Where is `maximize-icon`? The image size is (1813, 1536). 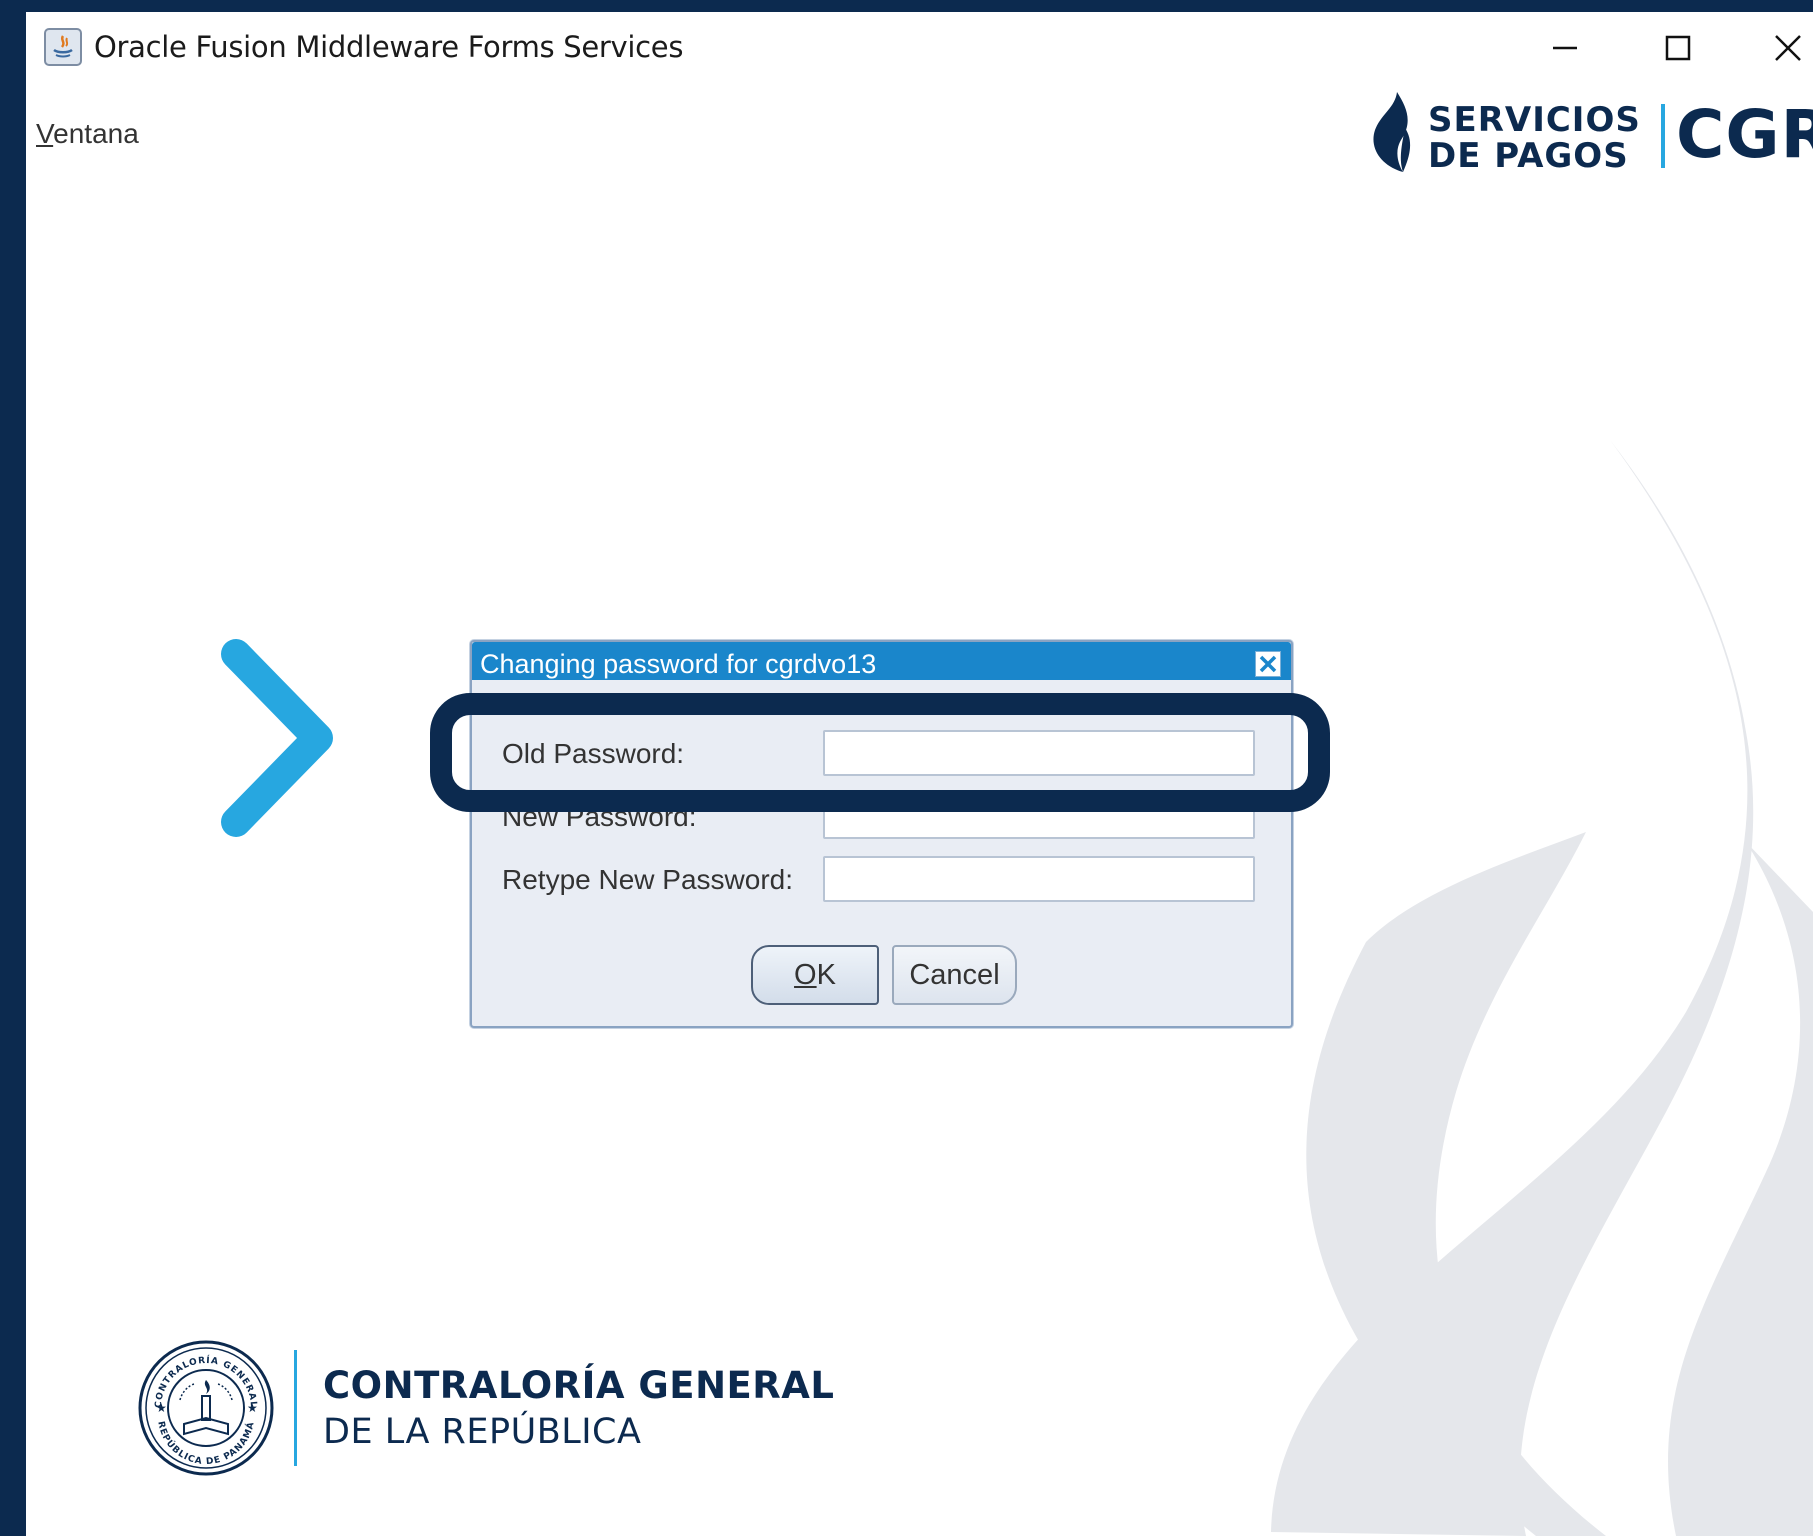
maximize-icon is located at coordinates (1678, 48).